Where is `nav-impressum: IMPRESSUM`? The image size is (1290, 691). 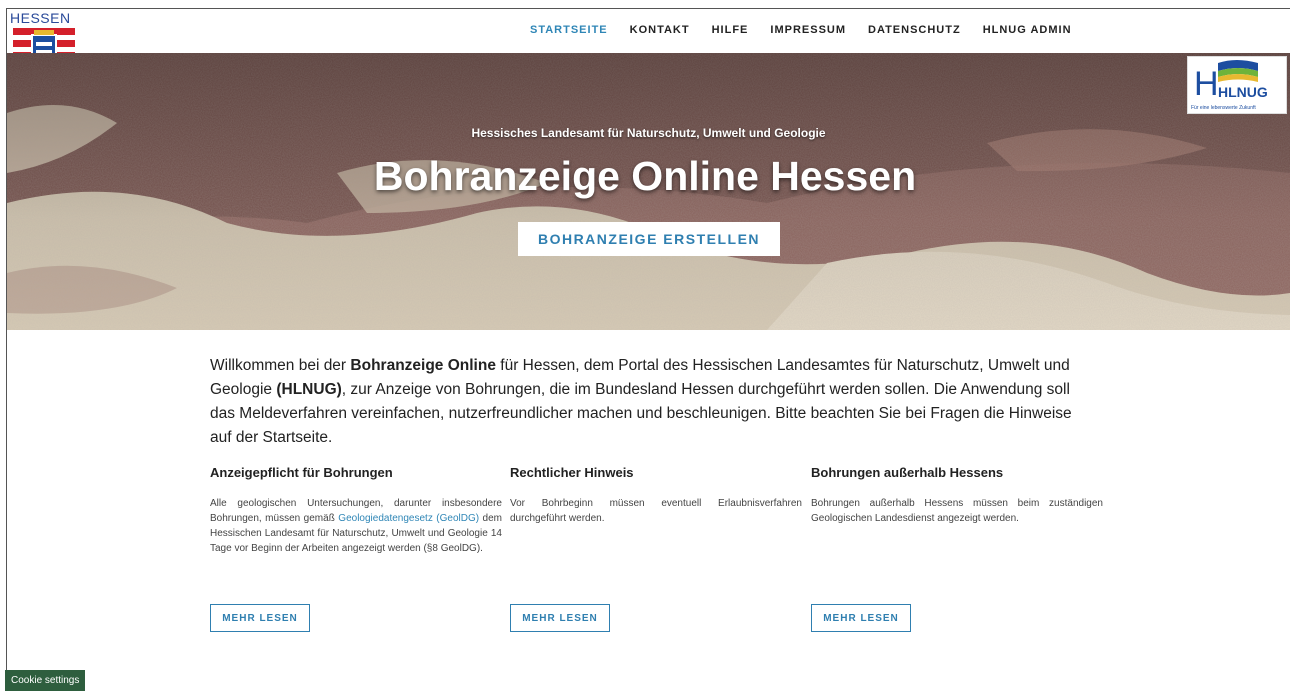
nav-impressum: IMPRESSUM is located at coordinates (808, 30).